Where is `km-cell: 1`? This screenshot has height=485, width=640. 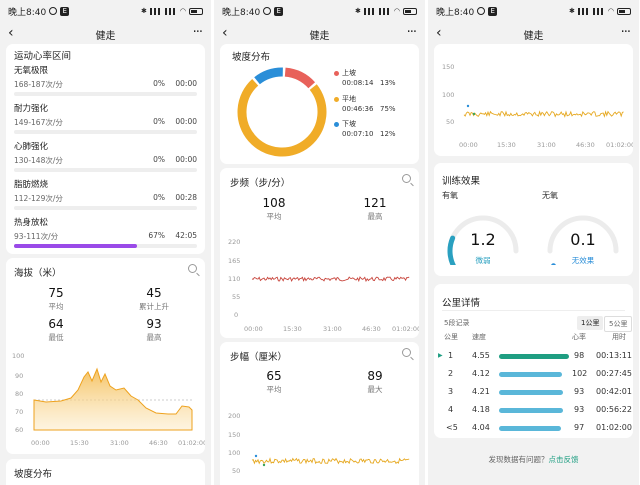
km-cell: 1 is located at coordinates (451, 355).